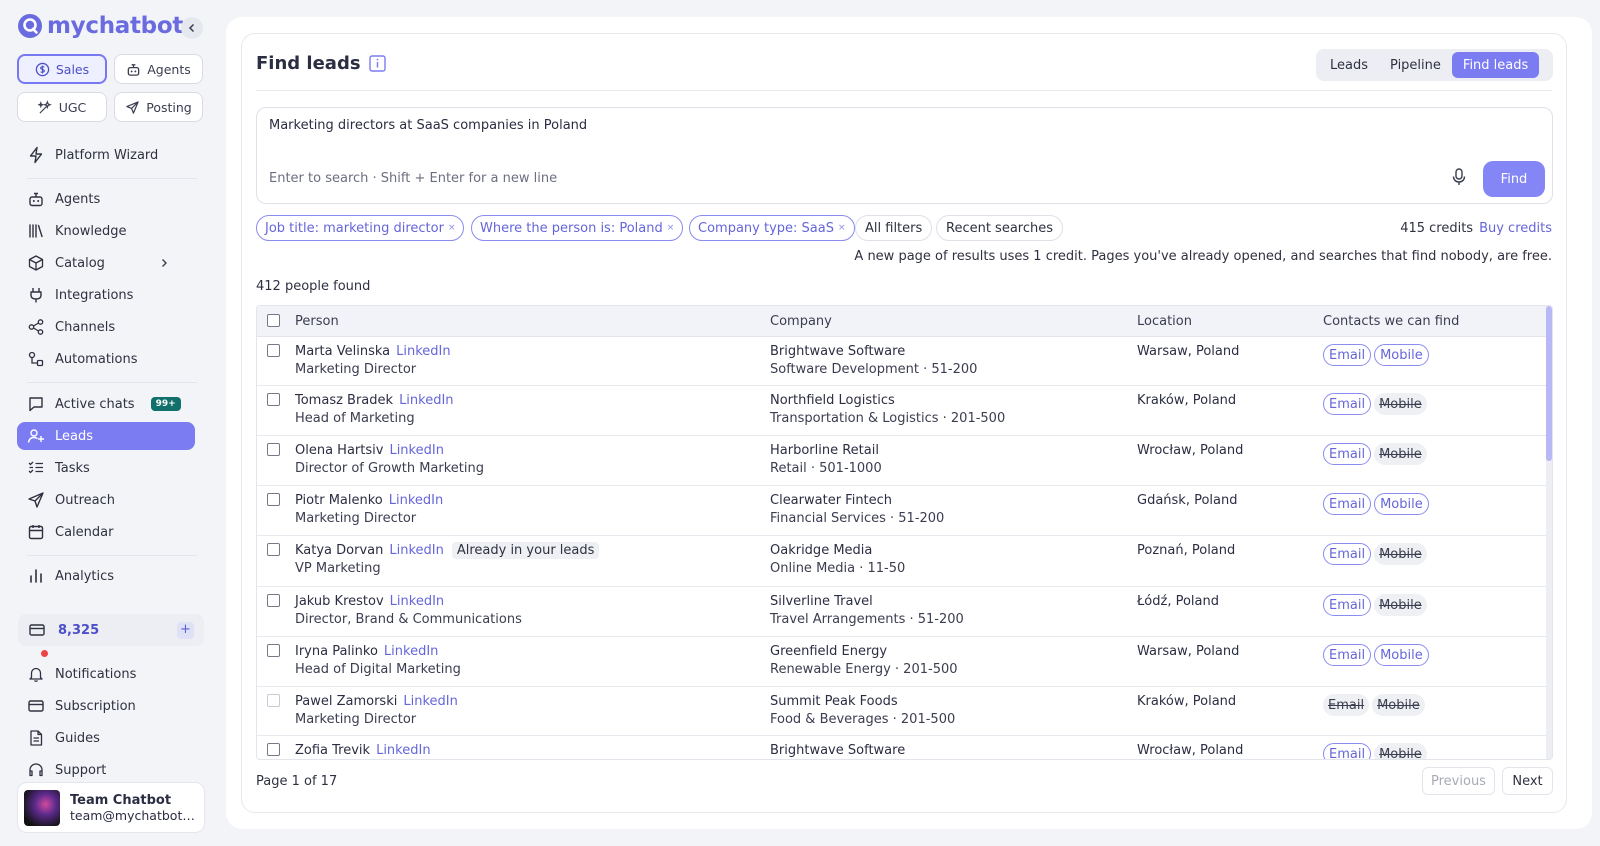  I want to click on mode-ugc-button: UGC, so click(62, 107).